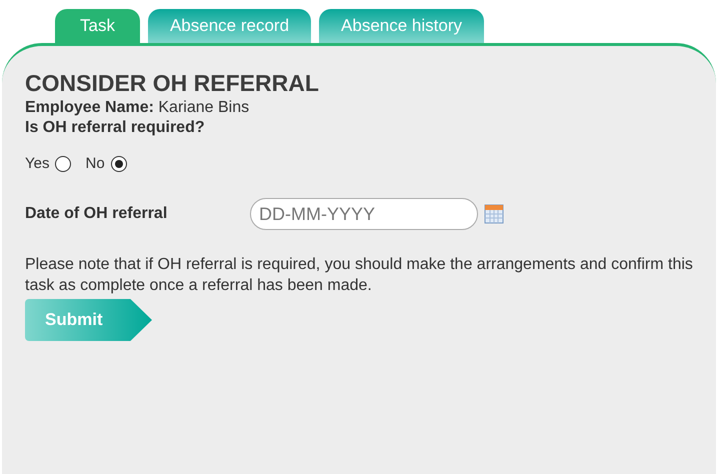  What do you see at coordinates (137, 108) in the screenshot?
I see `employee-name: Employee Name: Kariane Bins` at bounding box center [137, 108].